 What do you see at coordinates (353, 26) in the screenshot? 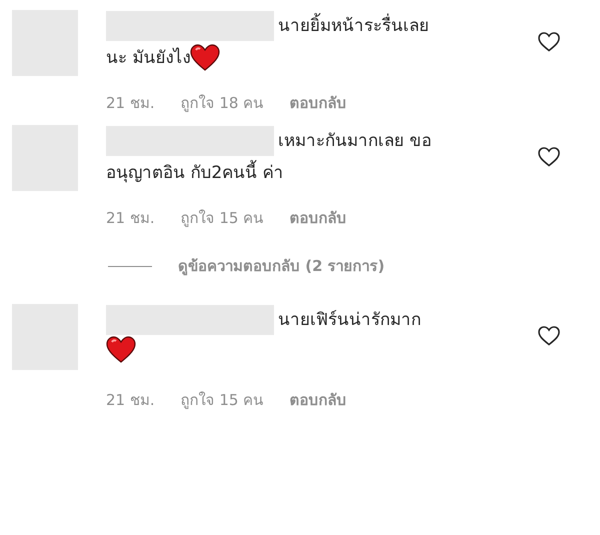
I see `comment-text: นายยิ้มหน้าระรื่นเลย` at bounding box center [353, 26].